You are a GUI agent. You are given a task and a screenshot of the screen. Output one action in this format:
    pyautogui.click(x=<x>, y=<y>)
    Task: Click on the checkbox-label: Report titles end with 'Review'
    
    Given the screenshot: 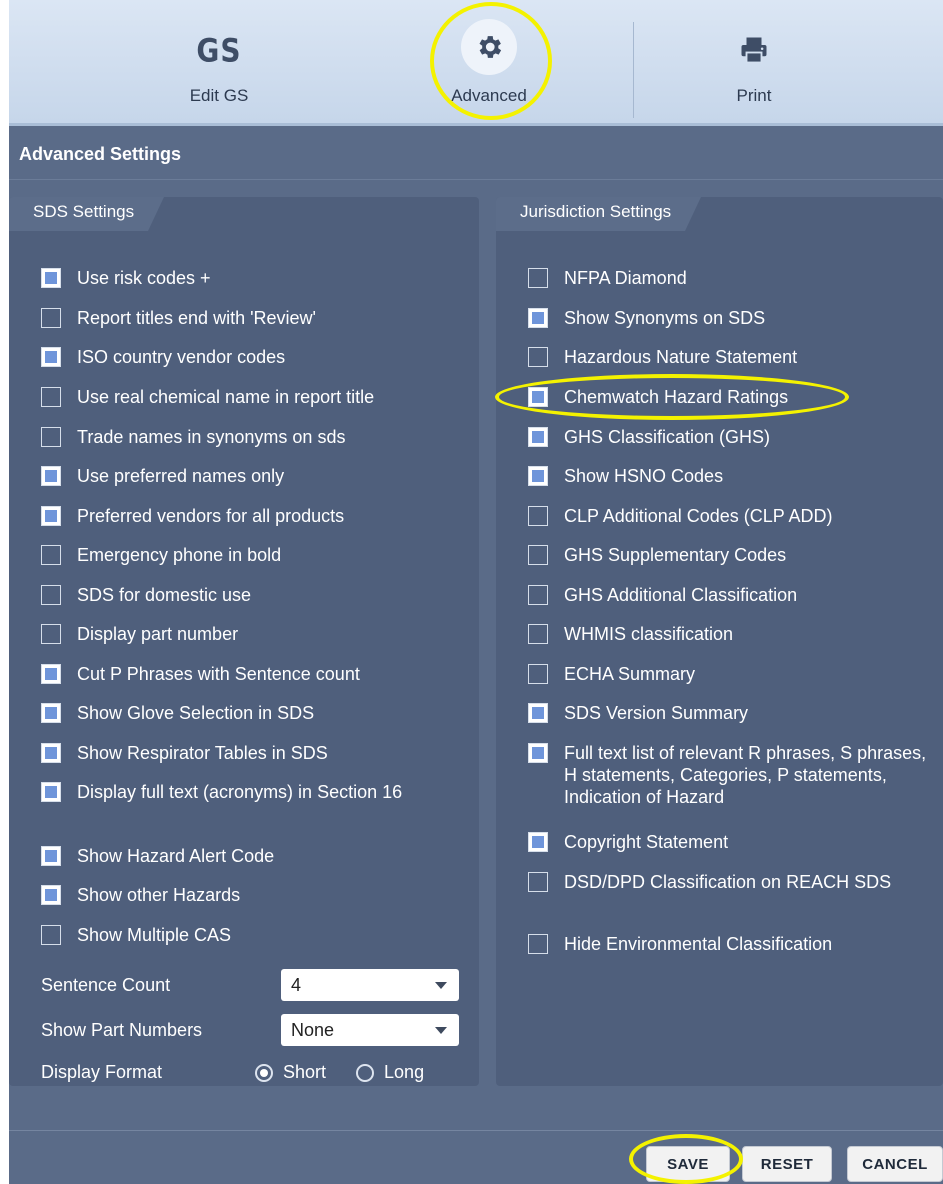 What is the action you would take?
    pyautogui.click(x=196, y=318)
    